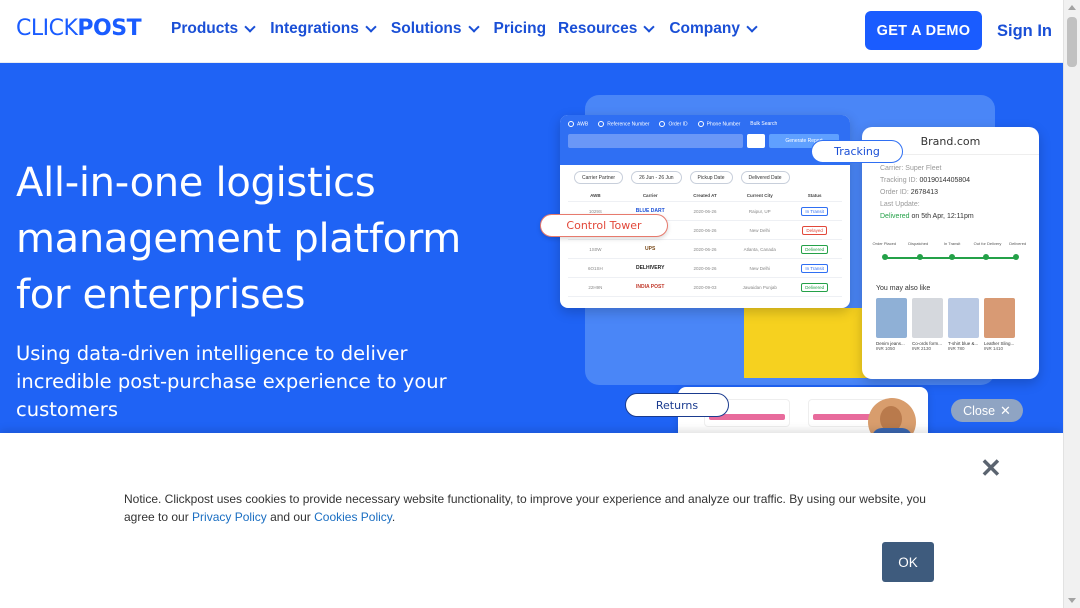  I want to click on tracking-label: Tracking, so click(857, 151).